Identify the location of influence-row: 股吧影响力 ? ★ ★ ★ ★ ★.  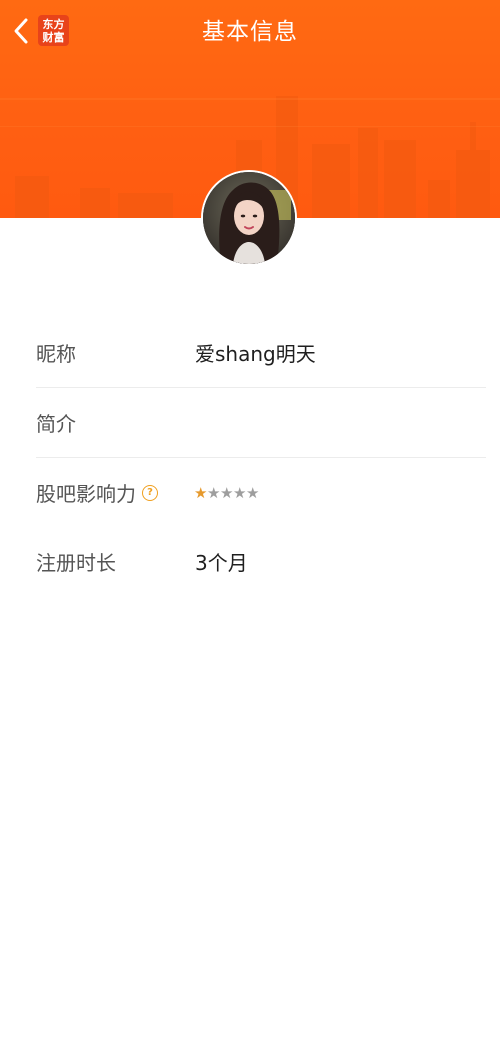
(261, 492).